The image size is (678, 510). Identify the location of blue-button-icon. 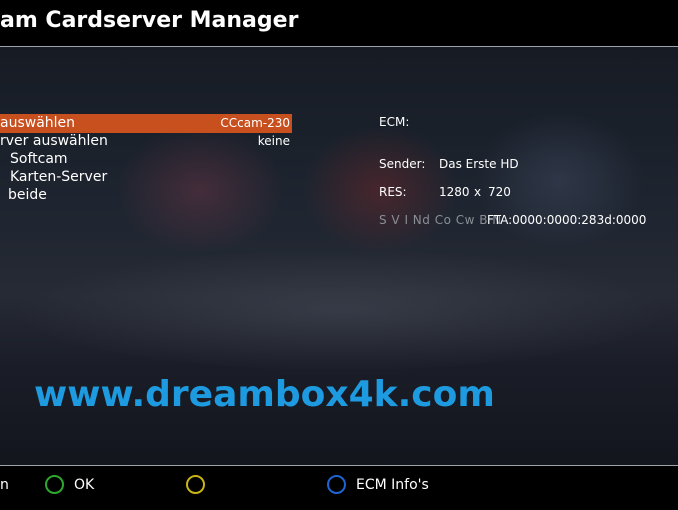
(336, 484).